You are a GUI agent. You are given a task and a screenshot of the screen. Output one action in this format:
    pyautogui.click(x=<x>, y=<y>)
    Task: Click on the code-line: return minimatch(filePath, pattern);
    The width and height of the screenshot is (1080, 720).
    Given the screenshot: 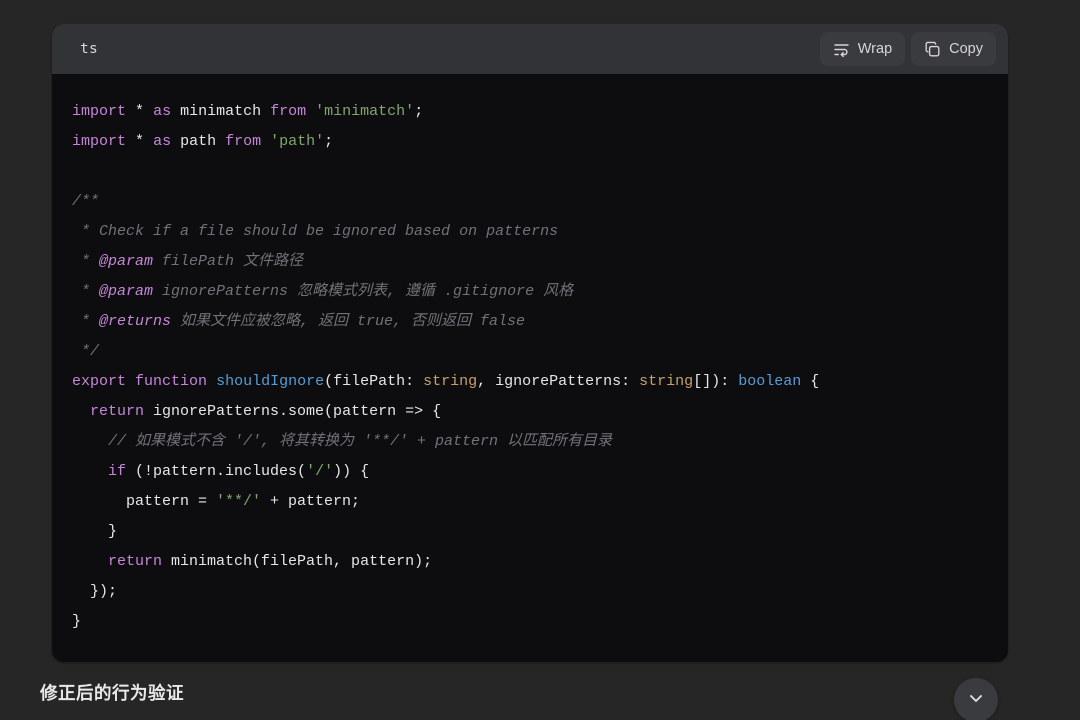 What is the action you would take?
    pyautogui.click(x=270, y=561)
    